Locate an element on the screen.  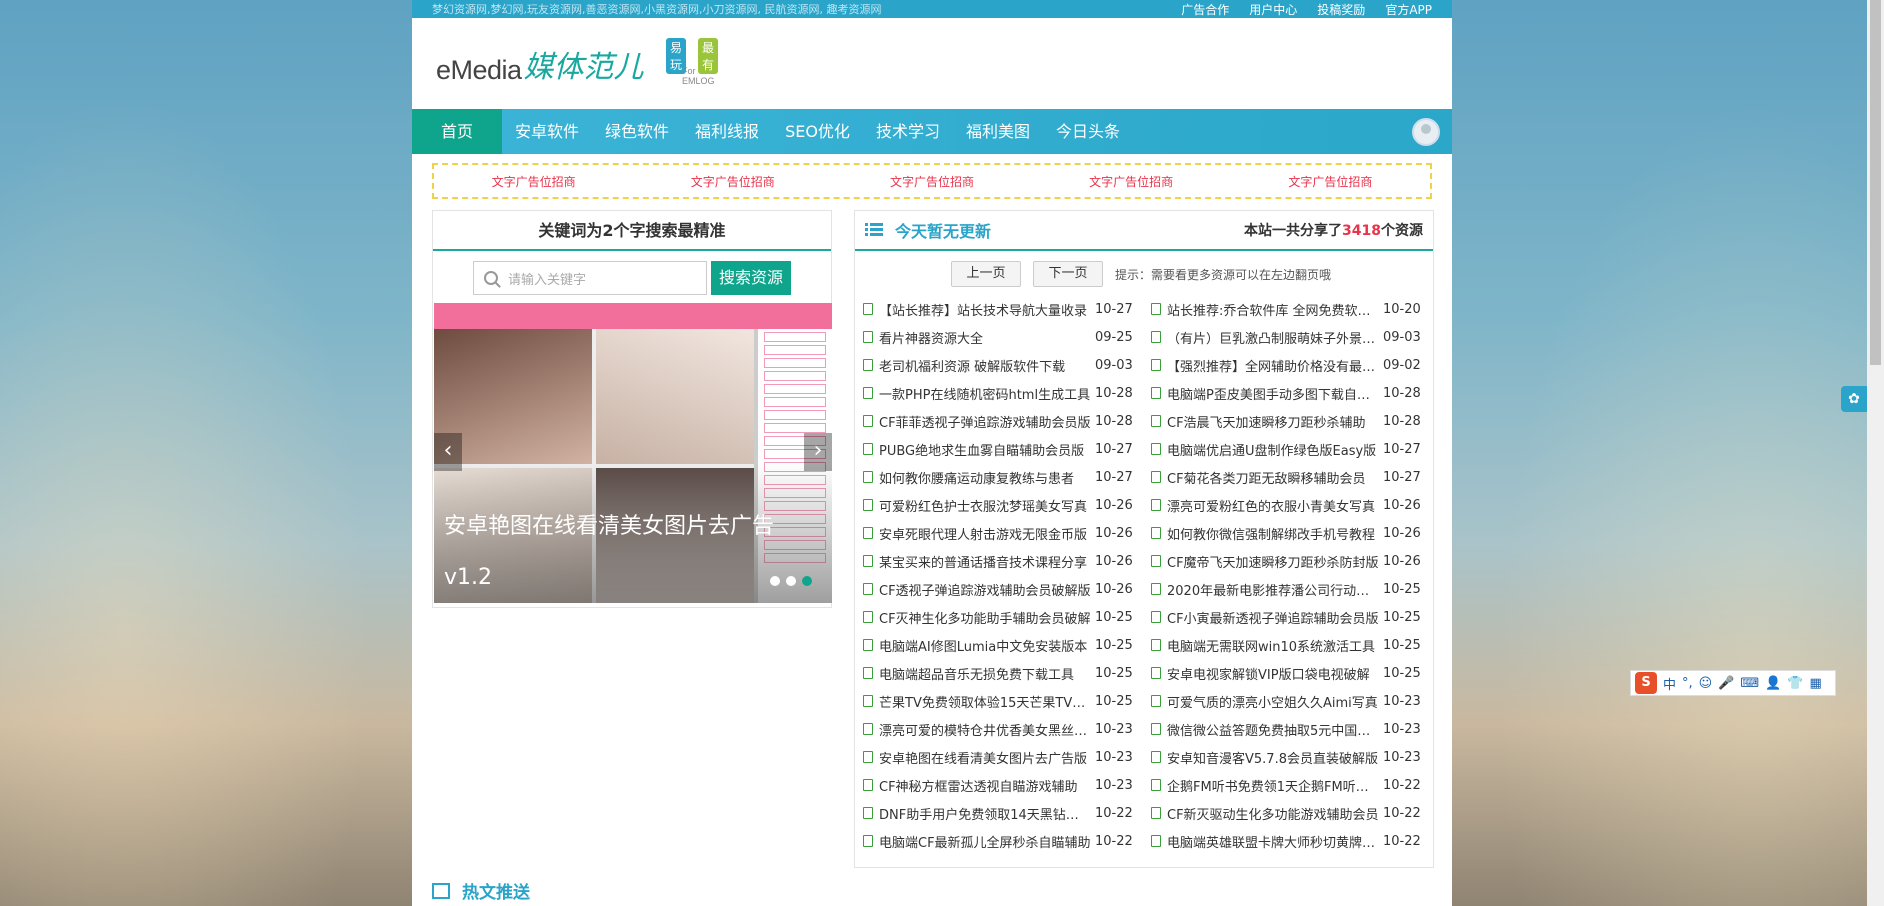
list-item: 电脑端超品音乐无损免费下载工具 10-25 is located at coordinates (1007, 673).